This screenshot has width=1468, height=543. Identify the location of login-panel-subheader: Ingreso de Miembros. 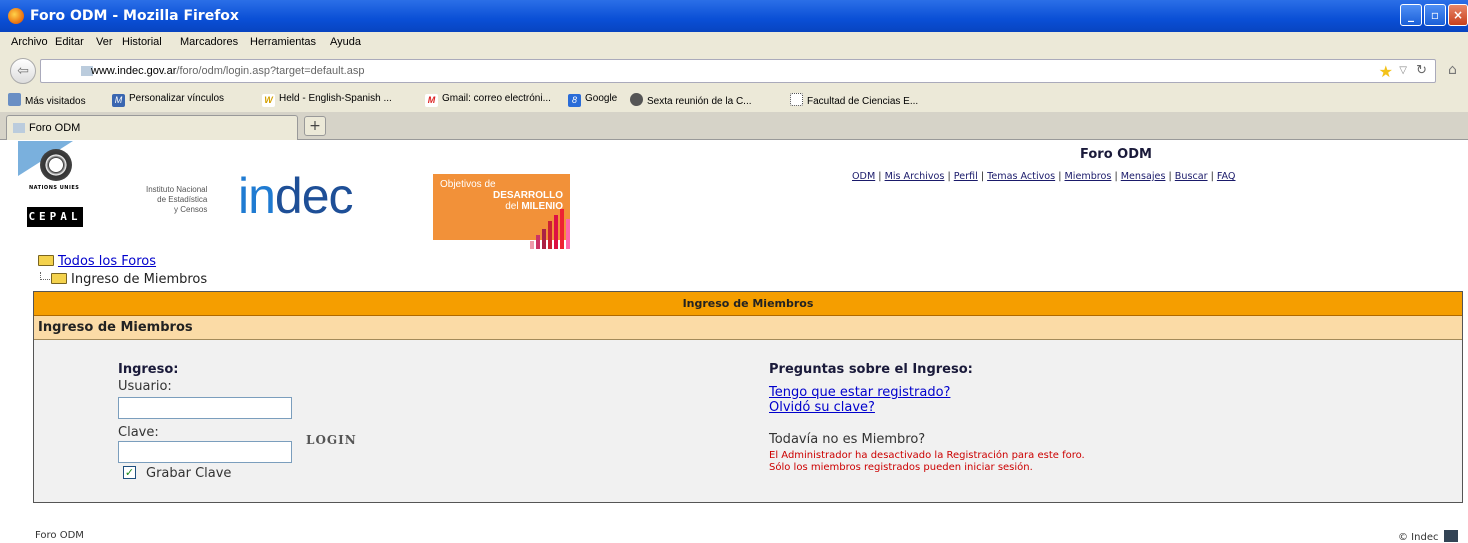
(748, 328).